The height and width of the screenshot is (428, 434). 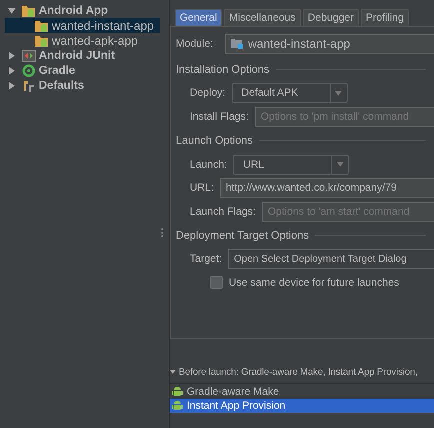 What do you see at coordinates (82, 10) in the screenshot?
I see `tree-item: Android App` at bounding box center [82, 10].